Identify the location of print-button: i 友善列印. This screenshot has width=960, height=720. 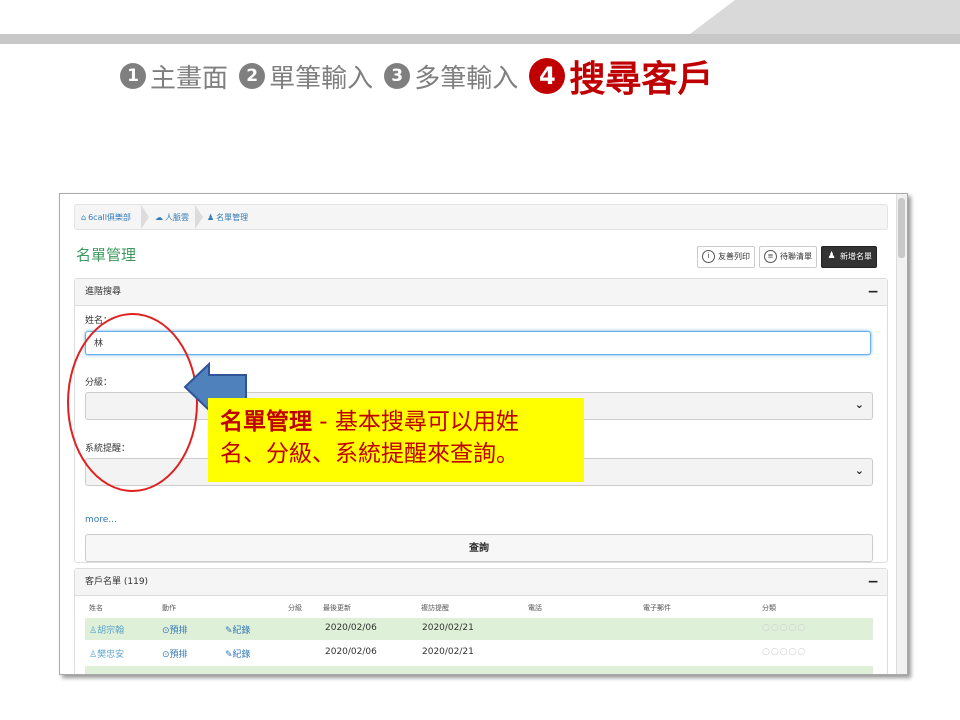
(726, 257).